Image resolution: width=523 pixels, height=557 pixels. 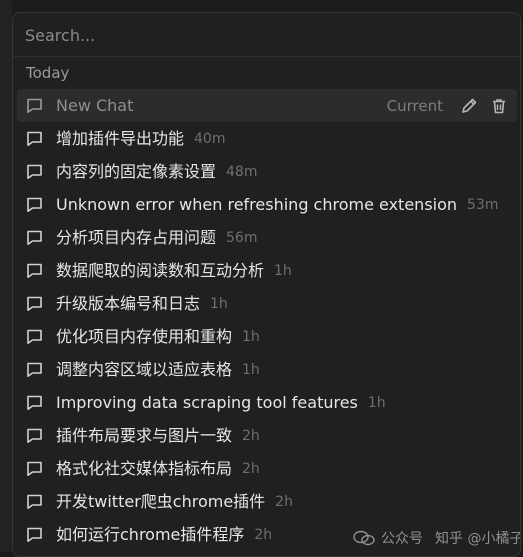 What do you see at coordinates (267, 270) in the screenshot?
I see `chat-item: 数据爬取的阅读数和互动分析 1h` at bounding box center [267, 270].